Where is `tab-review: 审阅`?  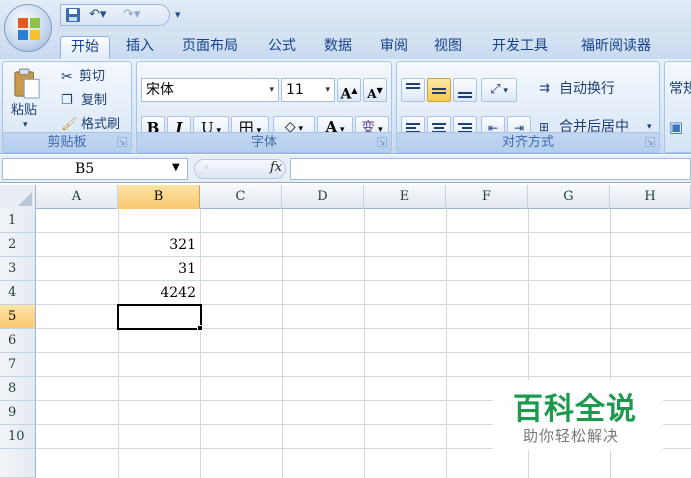 tab-review: 审阅 is located at coordinates (394, 47).